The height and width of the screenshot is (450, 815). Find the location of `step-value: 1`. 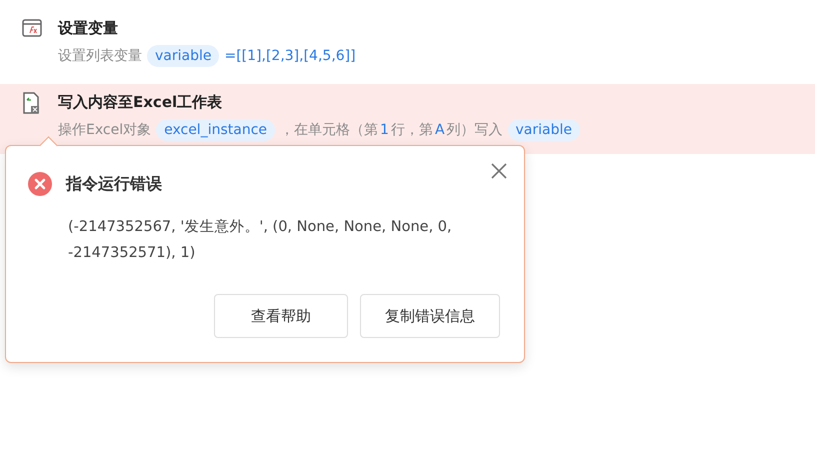

step-value: 1 is located at coordinates (384, 130).